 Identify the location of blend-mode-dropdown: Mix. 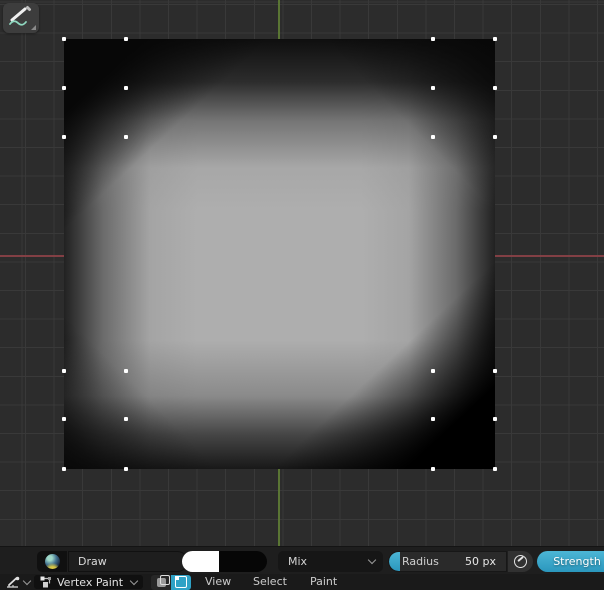
(330, 561).